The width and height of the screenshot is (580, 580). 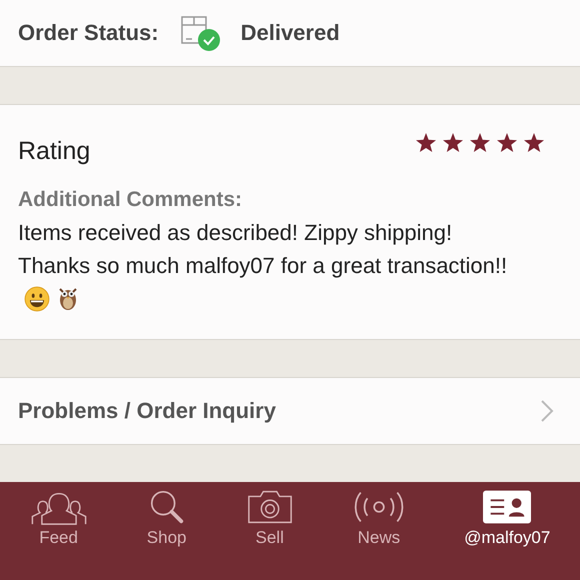 What do you see at coordinates (547, 411) in the screenshot?
I see `chevron-right-icon` at bounding box center [547, 411].